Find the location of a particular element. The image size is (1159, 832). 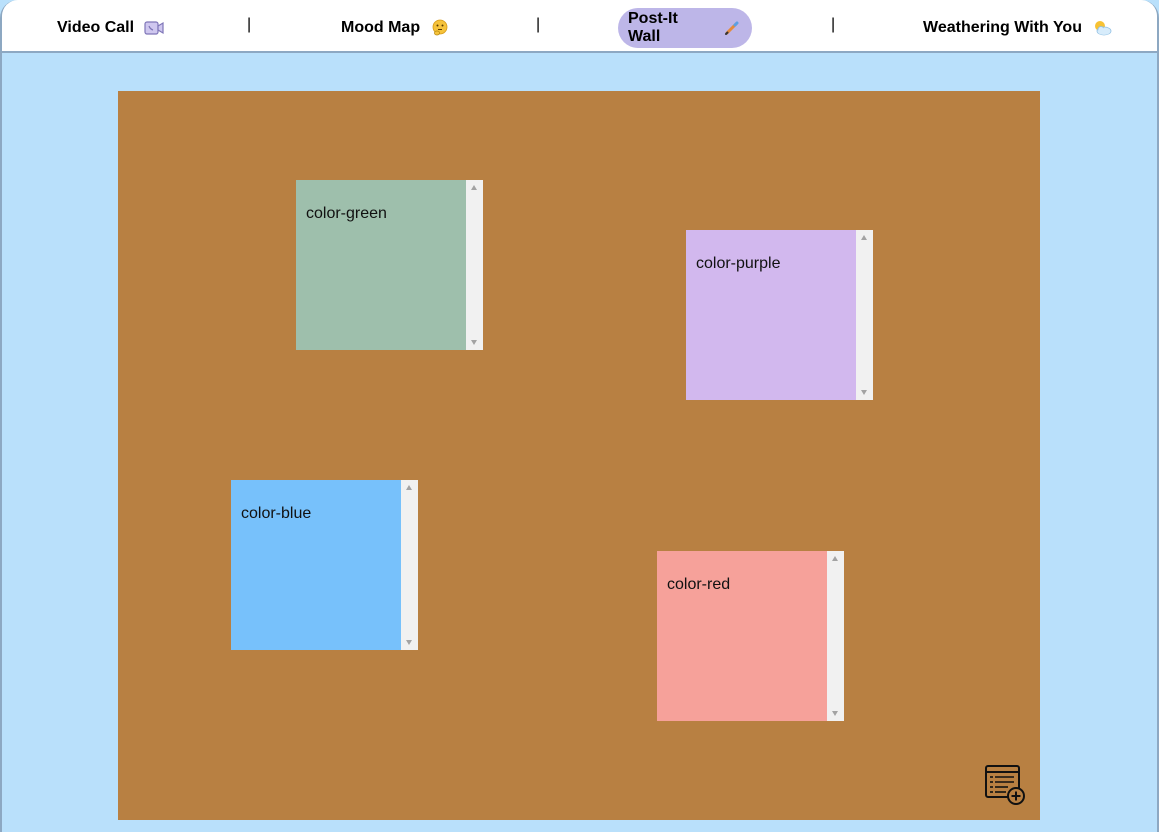

thinking-face-icon is located at coordinates (440, 28).